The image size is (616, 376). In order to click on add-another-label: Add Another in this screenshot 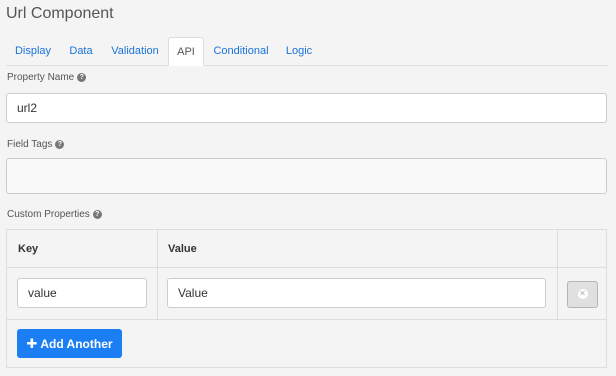, I will do `click(76, 344)`.